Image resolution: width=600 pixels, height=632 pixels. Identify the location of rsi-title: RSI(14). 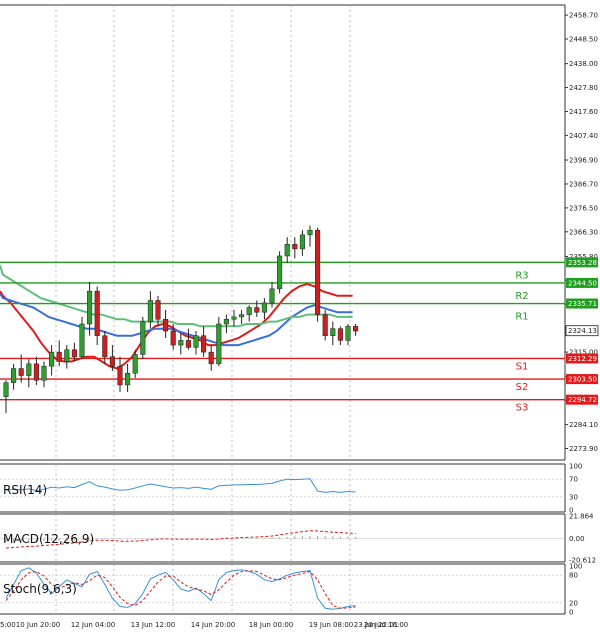
(25, 490).